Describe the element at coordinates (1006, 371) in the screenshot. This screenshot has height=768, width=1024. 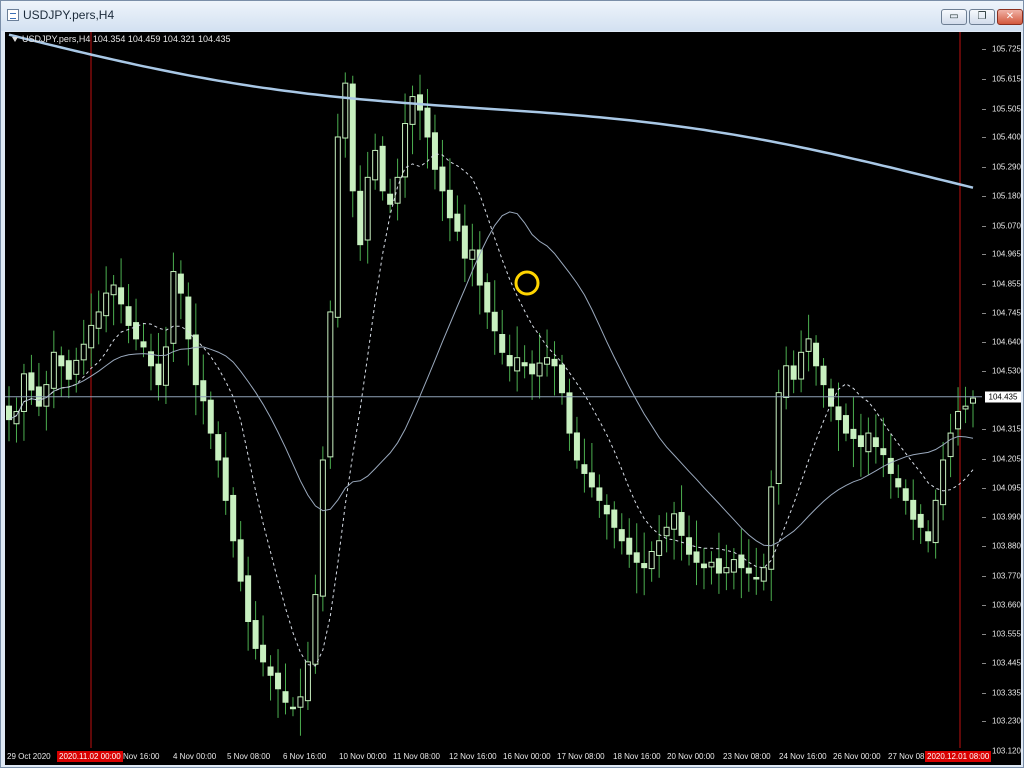
I see `price-label: 104.530` at that location.